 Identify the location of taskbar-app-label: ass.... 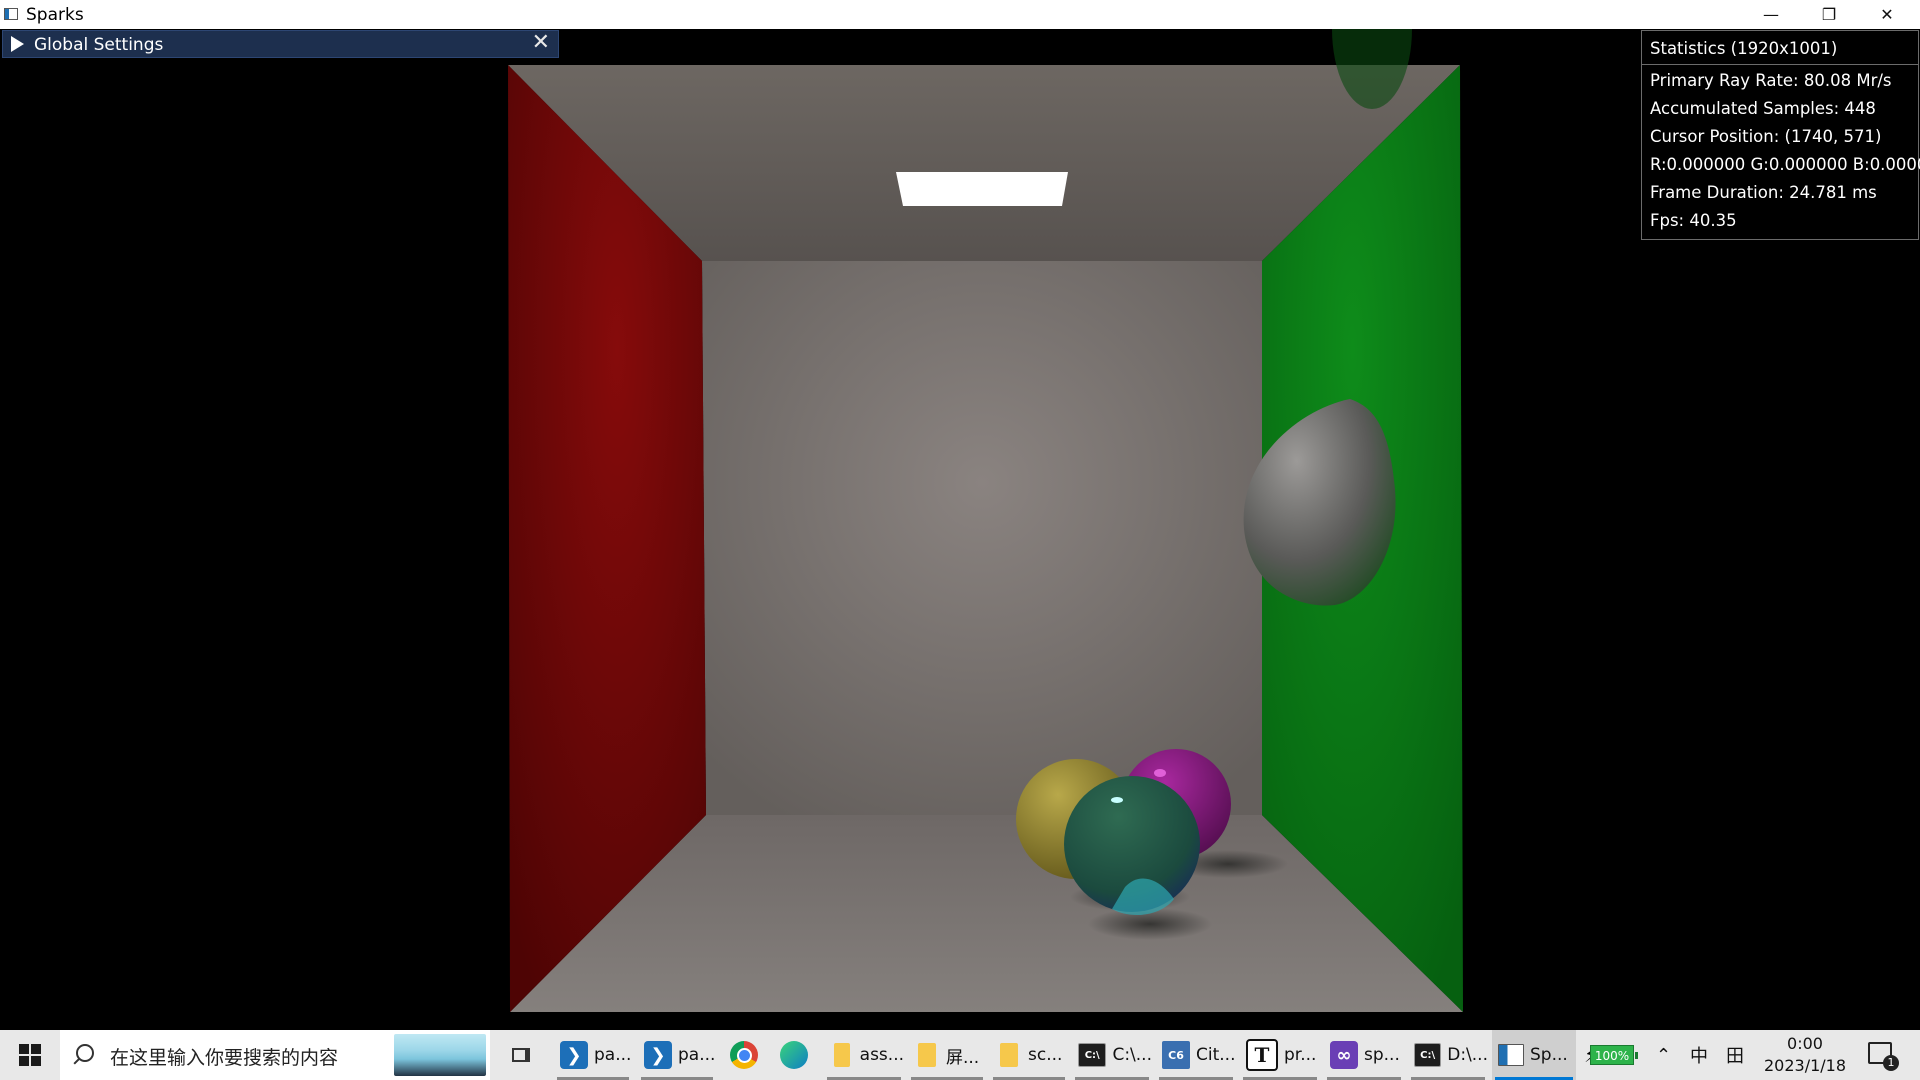
(881, 1055).